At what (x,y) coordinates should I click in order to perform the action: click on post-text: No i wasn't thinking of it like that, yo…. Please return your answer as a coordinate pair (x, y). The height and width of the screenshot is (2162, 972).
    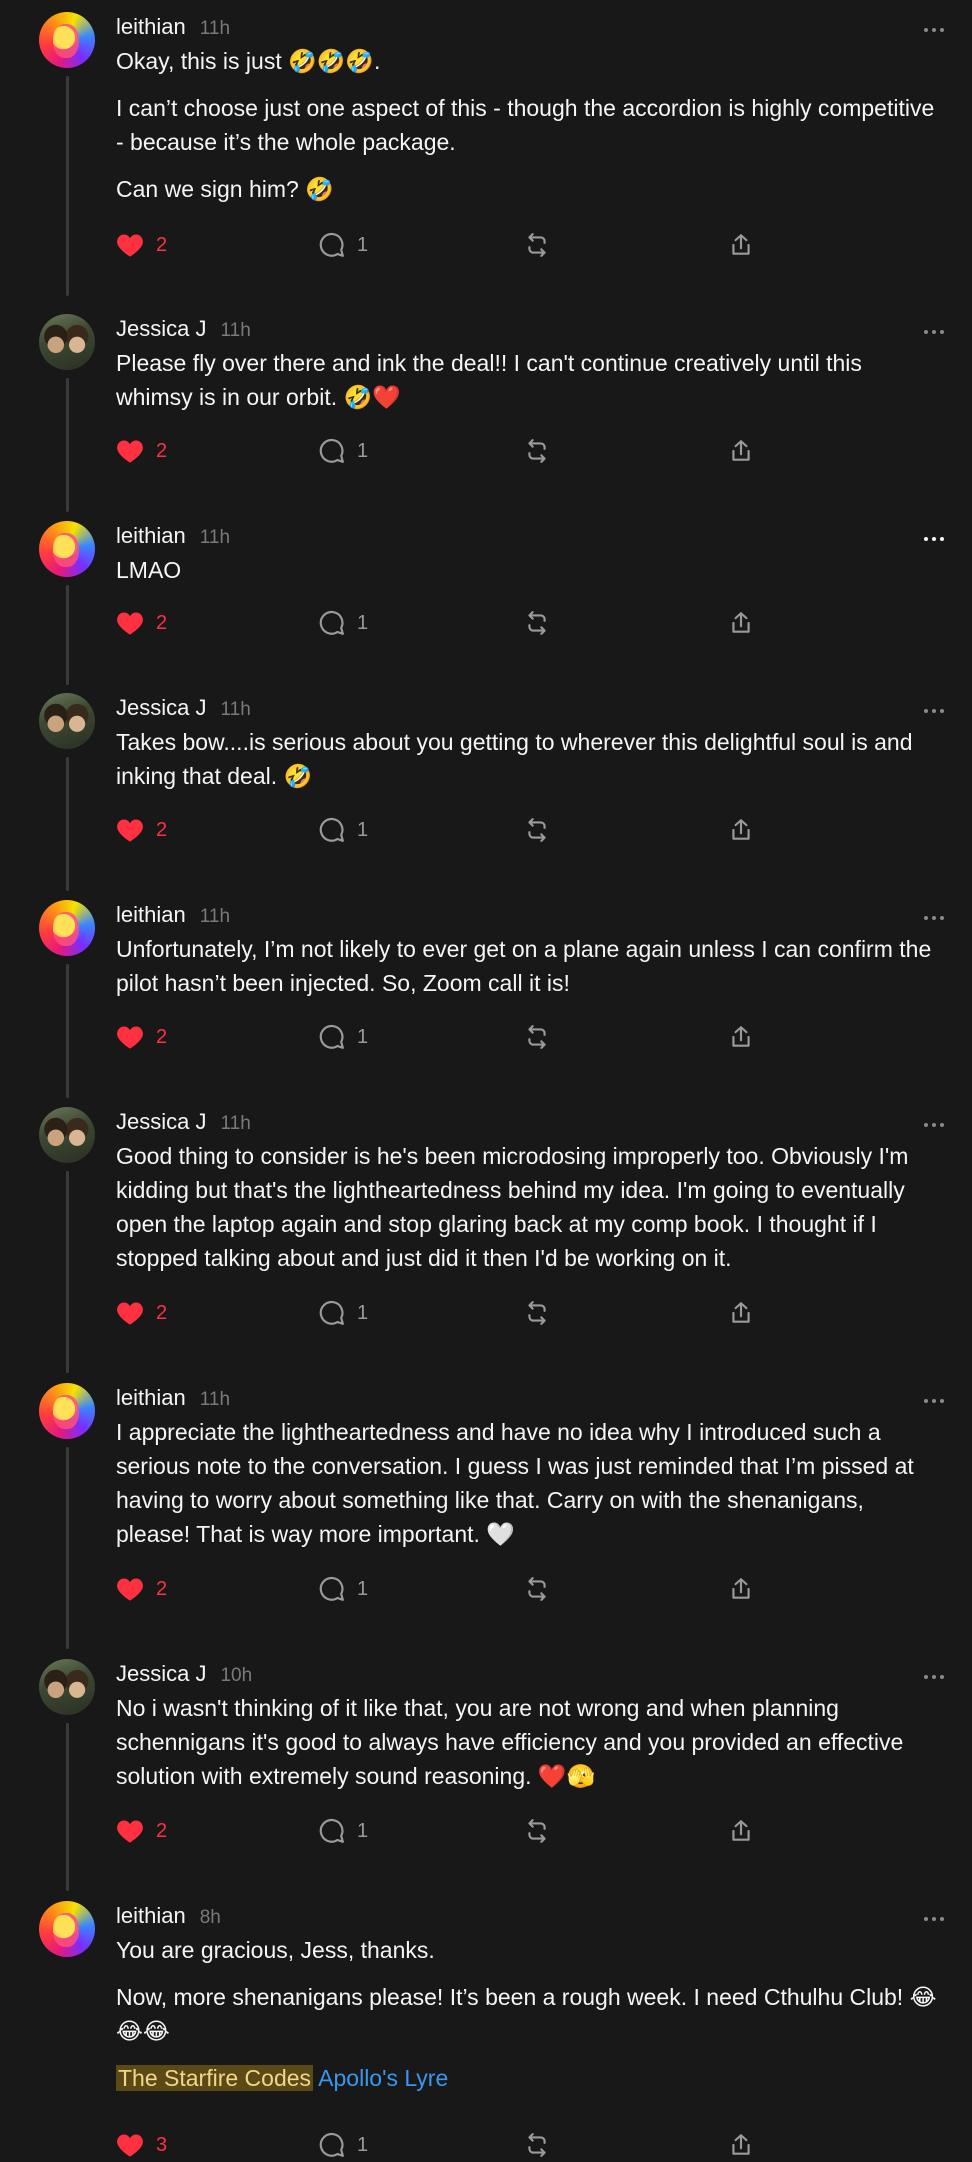
    Looking at the image, I should click on (530, 1742).